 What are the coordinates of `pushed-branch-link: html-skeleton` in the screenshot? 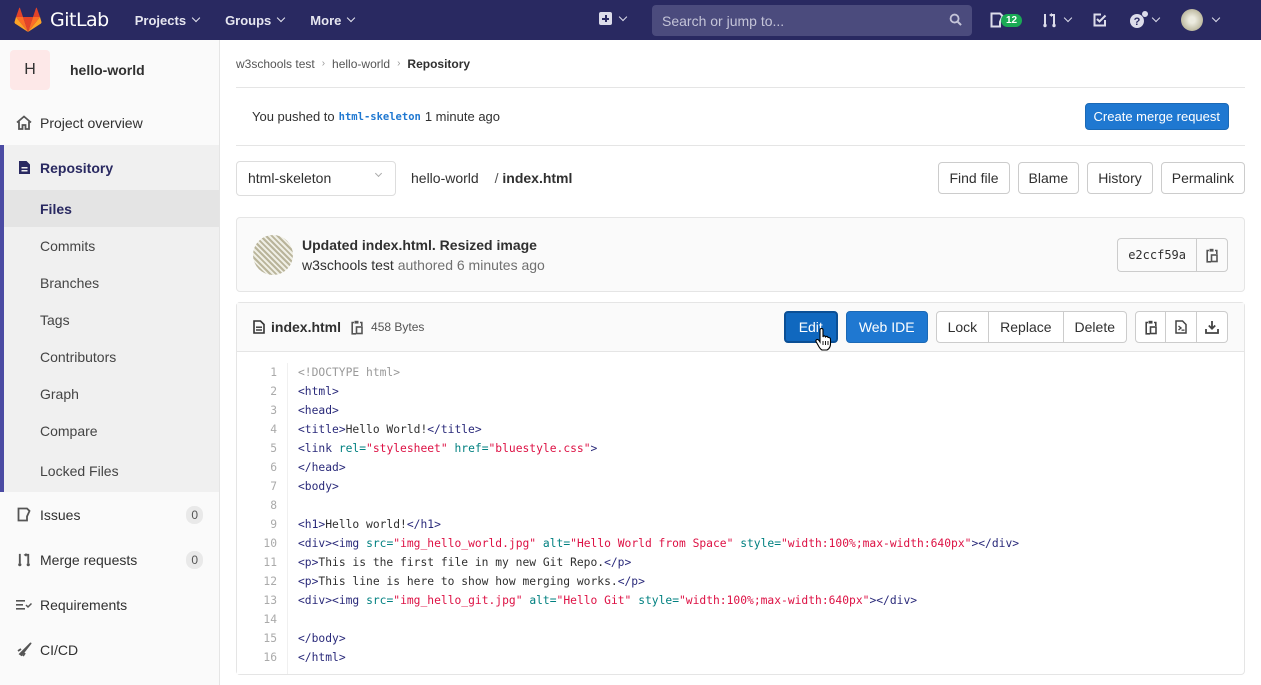 It's located at (380, 117).